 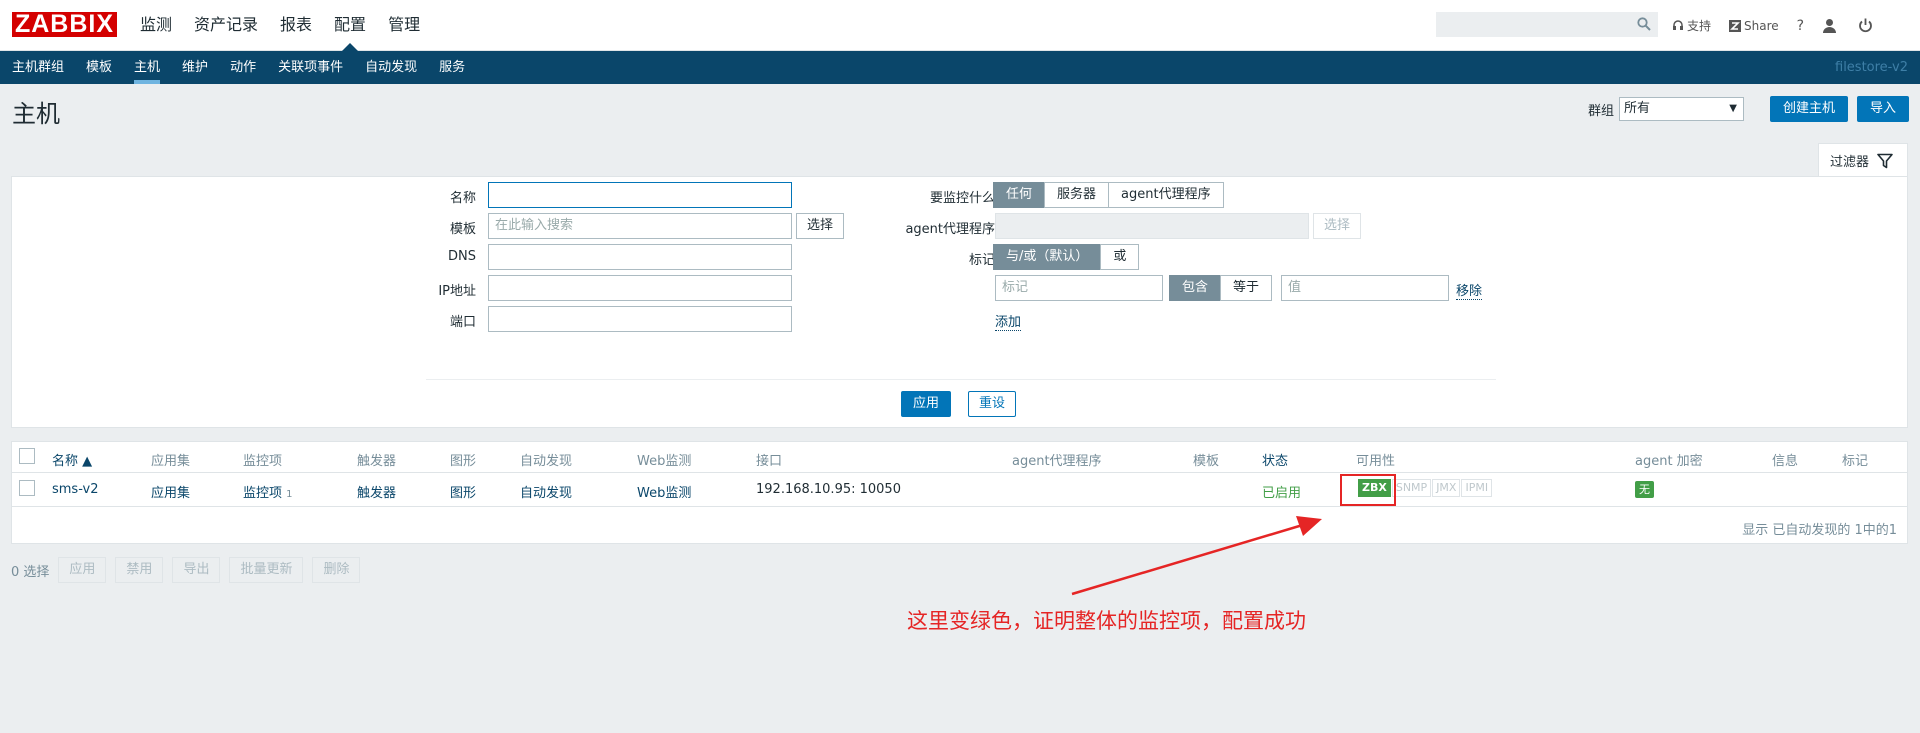 What do you see at coordinates (664, 461) in the screenshot?
I see `col-web-header: Web监测` at bounding box center [664, 461].